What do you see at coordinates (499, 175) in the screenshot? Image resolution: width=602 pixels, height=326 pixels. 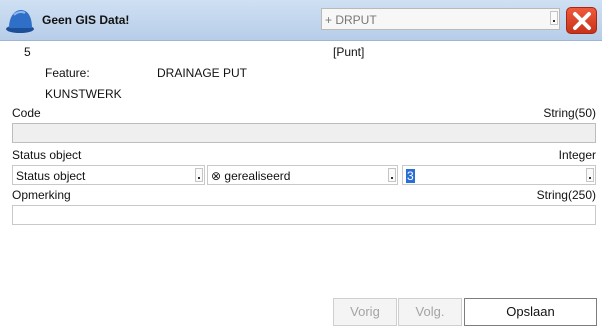 I see `status-code-select: 3` at bounding box center [499, 175].